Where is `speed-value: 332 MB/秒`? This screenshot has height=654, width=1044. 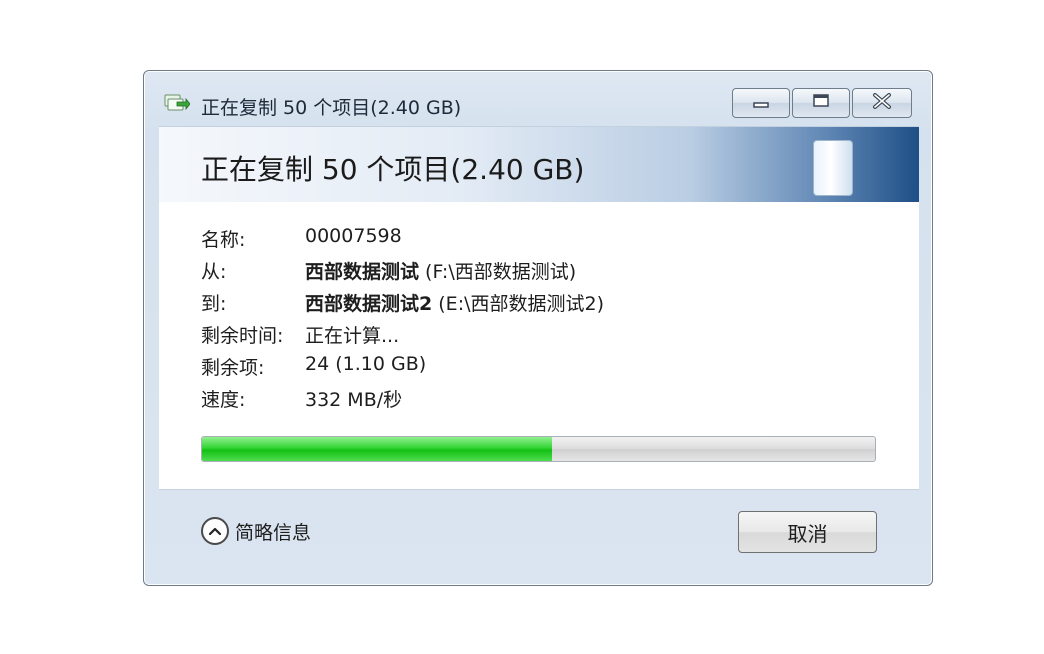
speed-value: 332 MB/秒 is located at coordinates (354, 400).